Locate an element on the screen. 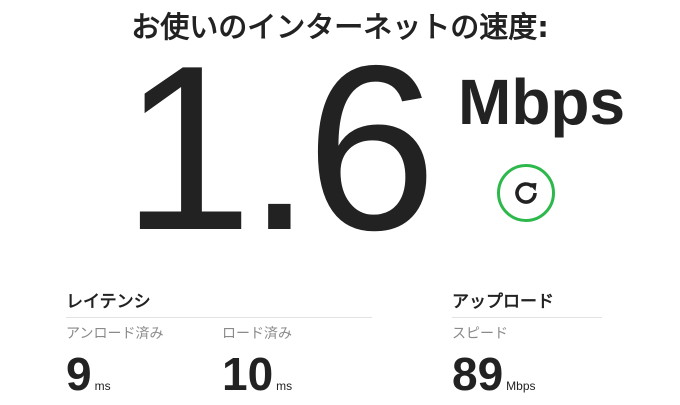 The image size is (680, 405). unloaded-latency-value: 9 is located at coordinates (79, 374).